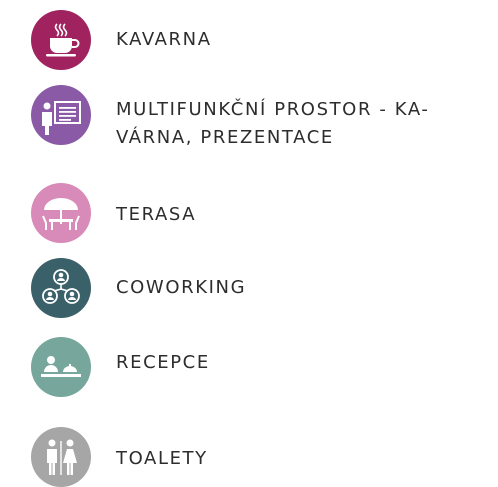 This screenshot has height=487, width=498. I want to click on parasol-table-icon, so click(61, 213).